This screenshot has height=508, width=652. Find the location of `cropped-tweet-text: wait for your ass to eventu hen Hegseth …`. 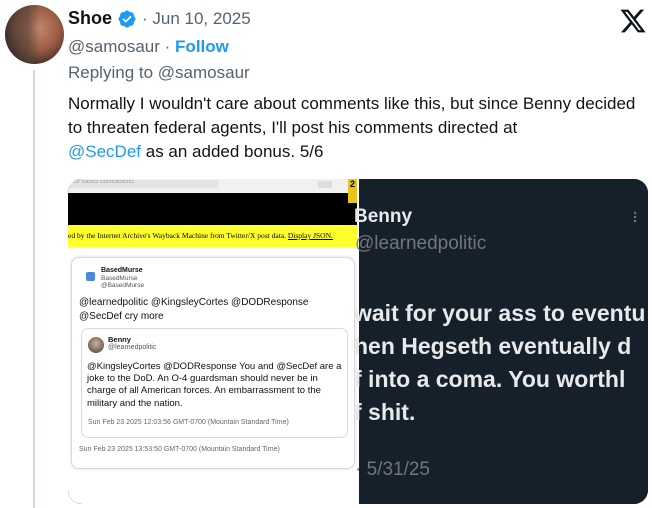

cropped-tweet-text: wait for your ass to eventu hen Hegseth … is located at coordinates (499, 363).